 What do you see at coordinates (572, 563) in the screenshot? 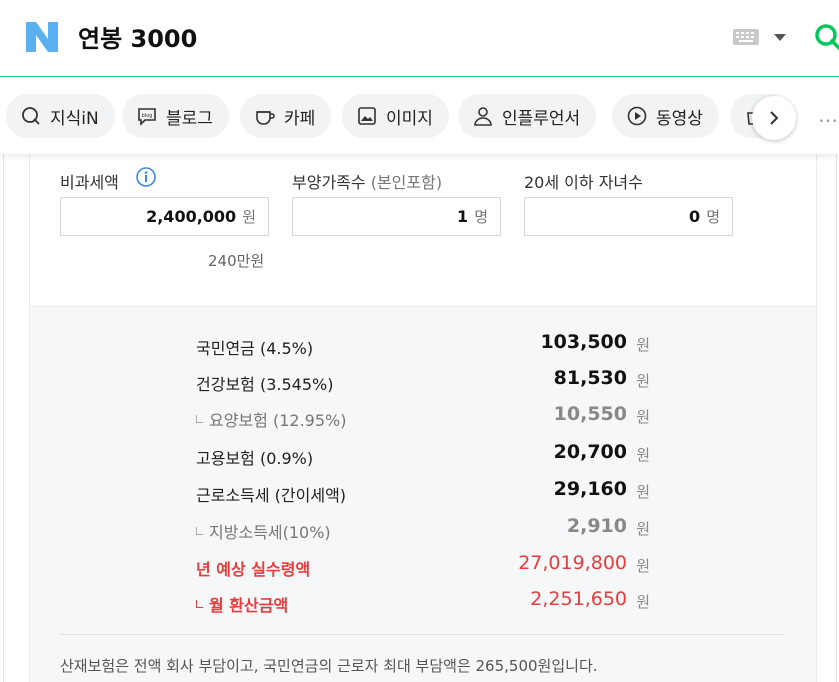
I see `result-amount: 27,019,800` at bounding box center [572, 563].